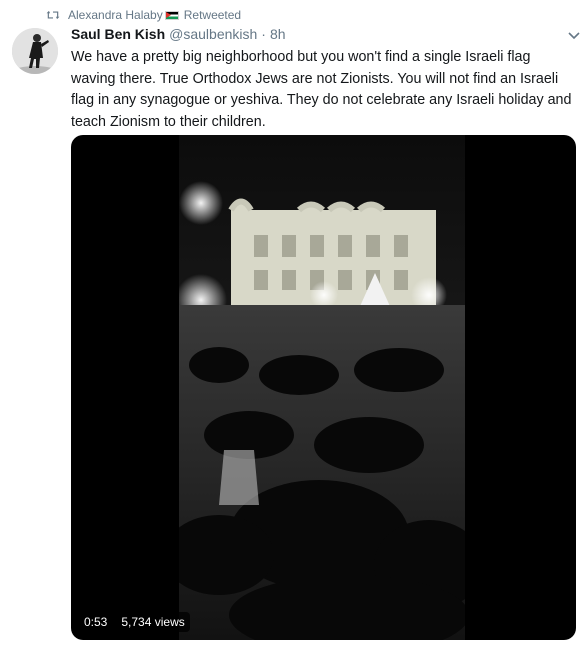 This screenshot has width=588, height=651. What do you see at coordinates (53, 15) in the screenshot?
I see `retweet-icon` at bounding box center [53, 15].